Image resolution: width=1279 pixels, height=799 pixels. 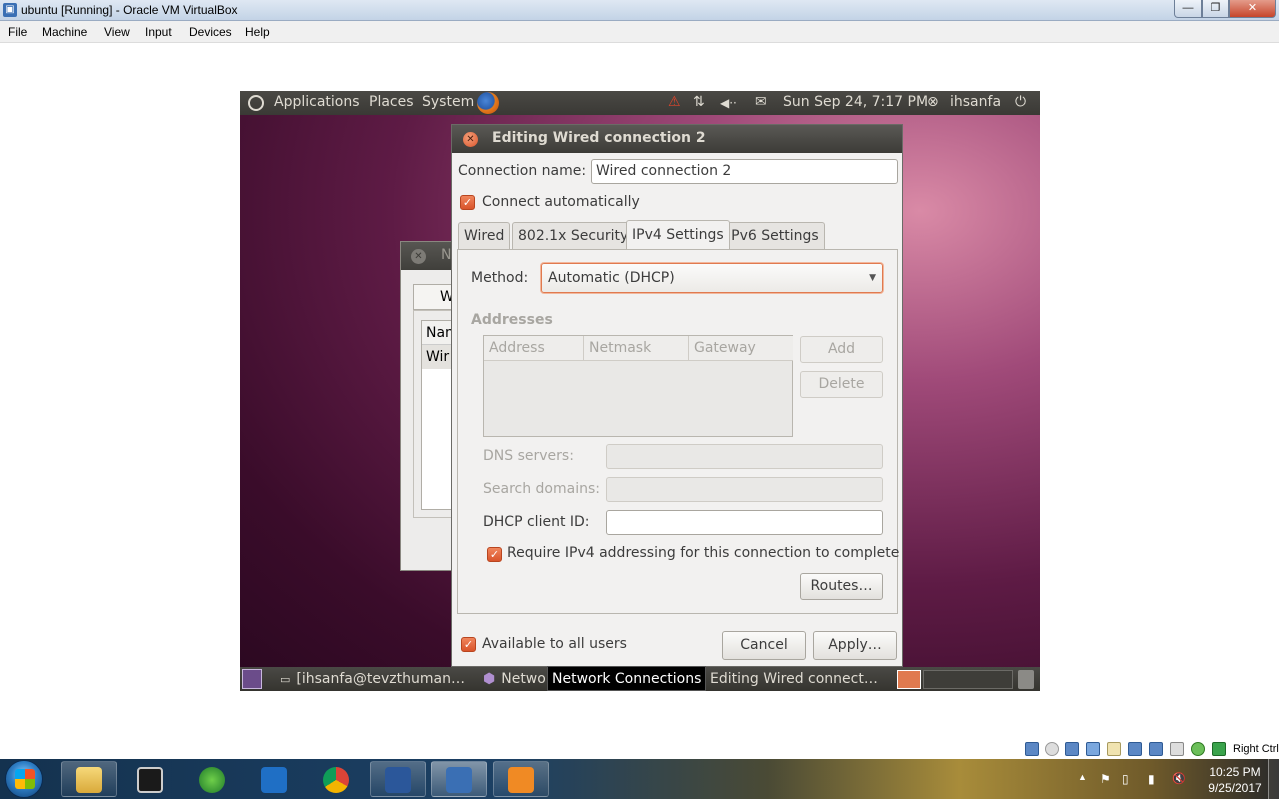 What do you see at coordinates (521, 779) in the screenshot?
I see `pdf-reader-button` at bounding box center [521, 779].